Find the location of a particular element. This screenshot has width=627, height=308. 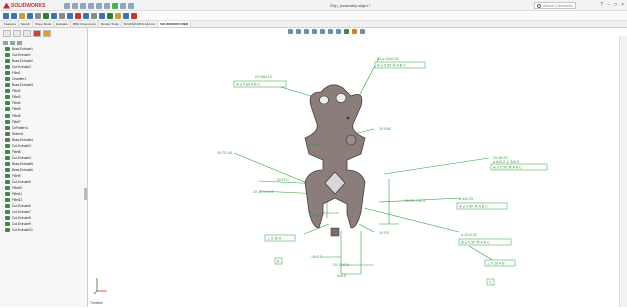

annotation: 2X R40 is located at coordinates (385, 129).